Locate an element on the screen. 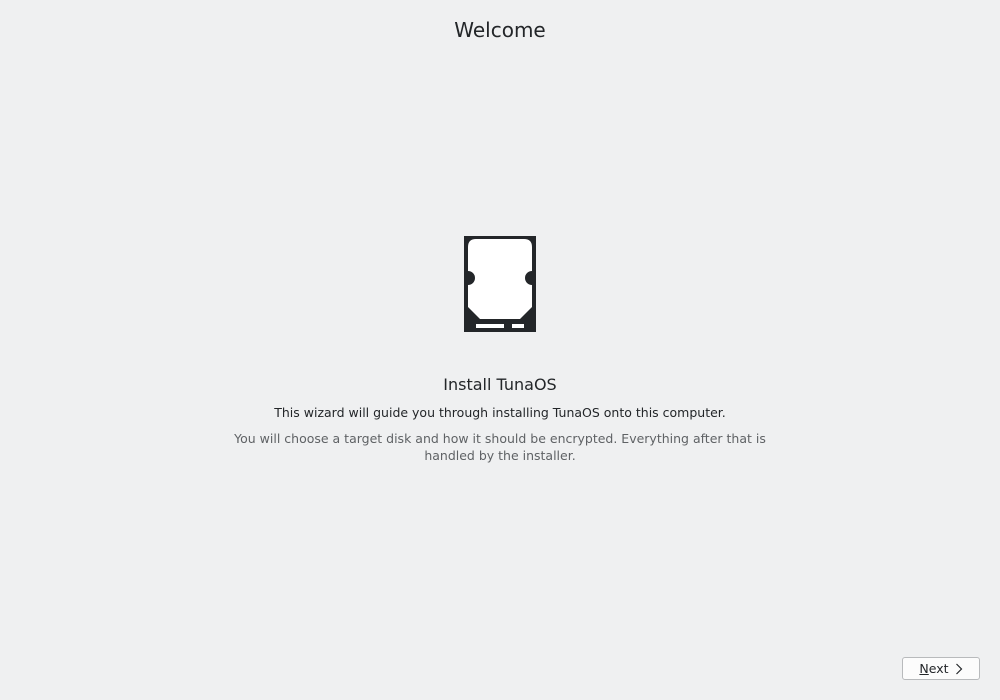 Image resolution: width=1000 pixels, height=700 pixels. hard-drive-icon is located at coordinates (500, 284).